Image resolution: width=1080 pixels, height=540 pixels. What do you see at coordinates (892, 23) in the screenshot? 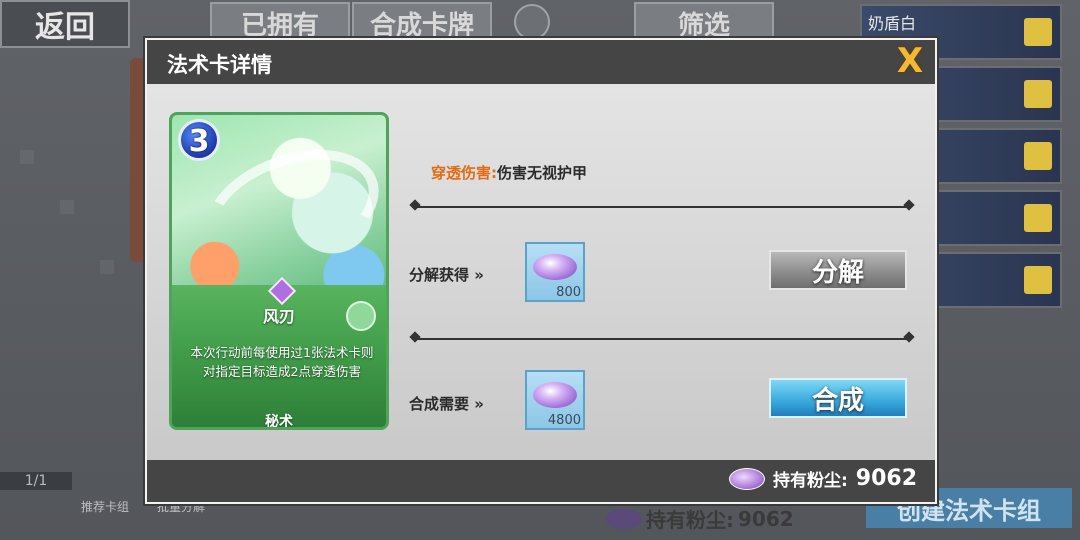
I see `deck-name: 奶盾白` at bounding box center [892, 23].